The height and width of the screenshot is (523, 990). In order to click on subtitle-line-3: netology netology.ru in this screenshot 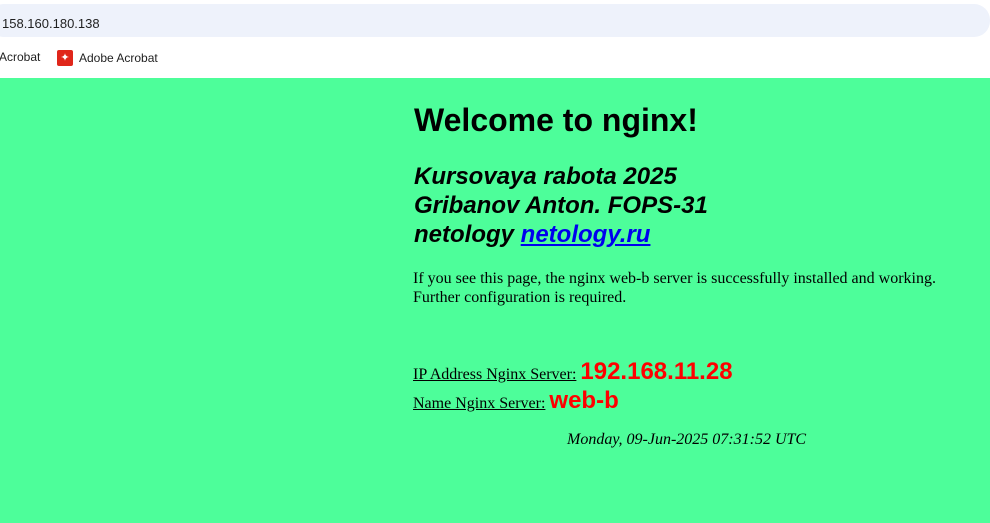, I will do `click(561, 234)`.